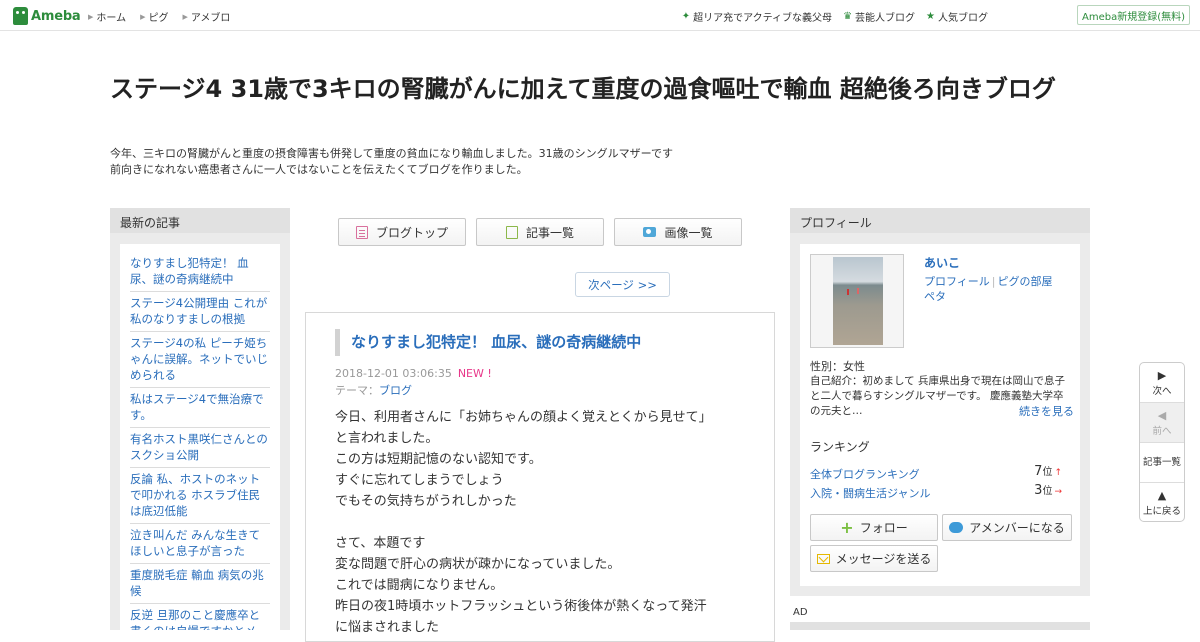  I want to click on article-text-line: 変な問題で肝心の病状が疎かになっていました。, so click(478, 564).